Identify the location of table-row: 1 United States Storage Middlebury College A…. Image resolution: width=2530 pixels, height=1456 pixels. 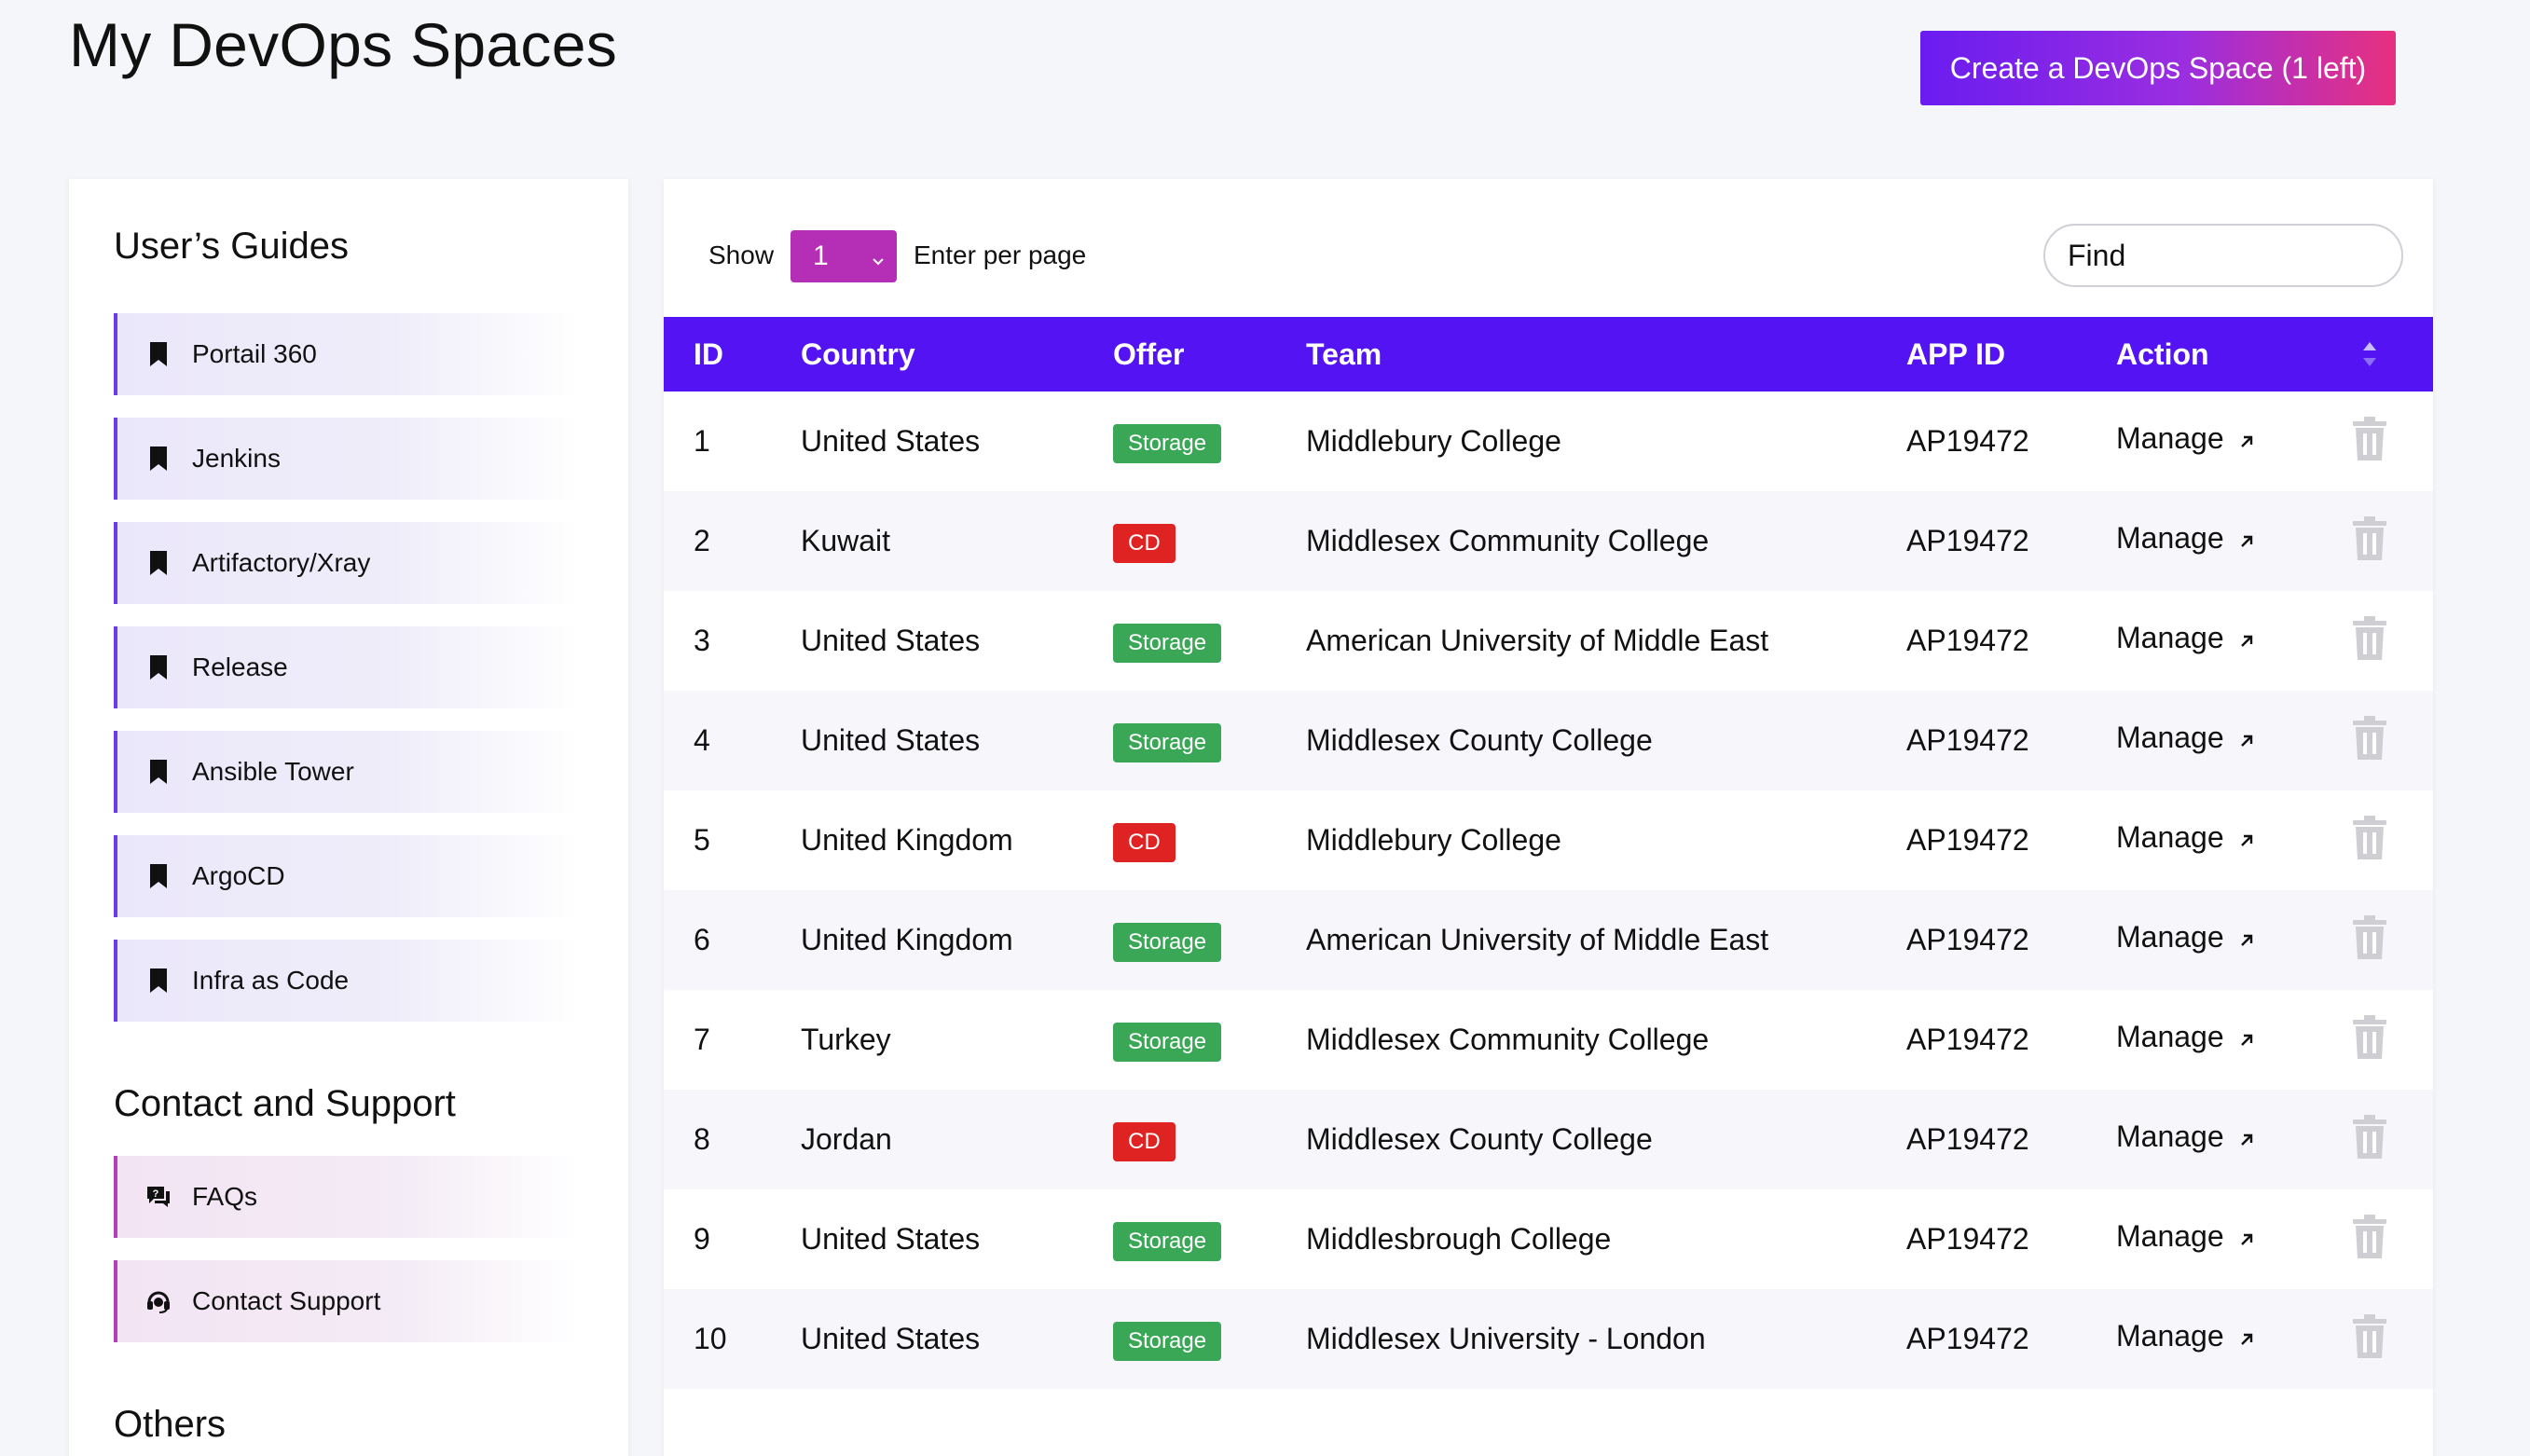
(1548, 441).